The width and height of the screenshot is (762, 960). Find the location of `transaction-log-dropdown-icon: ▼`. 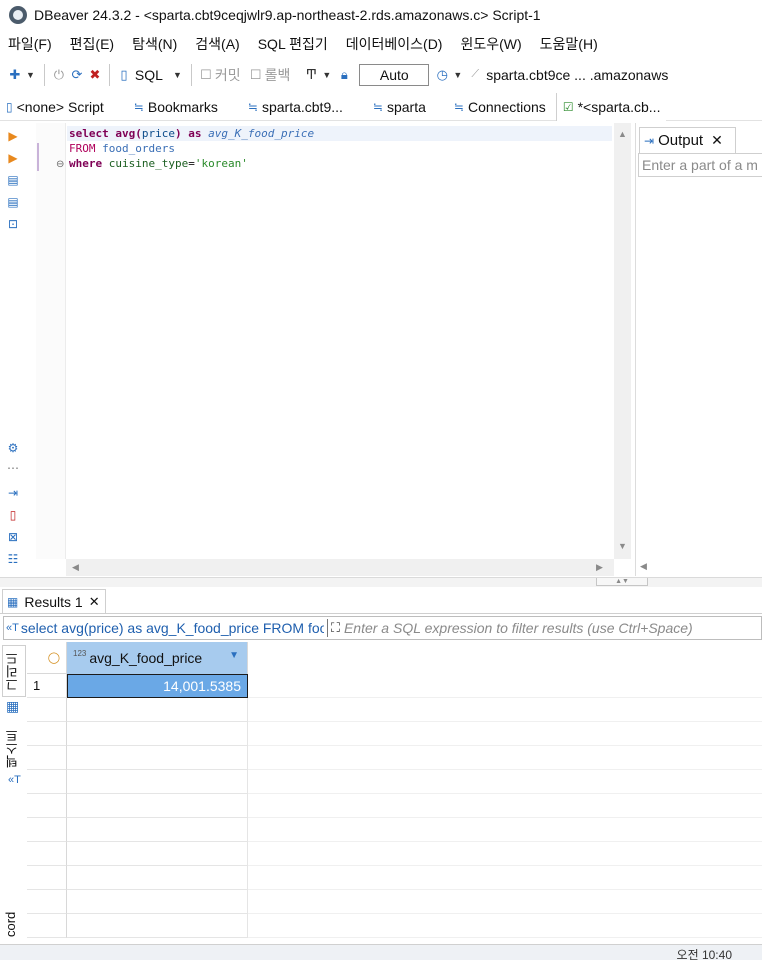

transaction-log-dropdown-icon: ▼ is located at coordinates (457, 75).